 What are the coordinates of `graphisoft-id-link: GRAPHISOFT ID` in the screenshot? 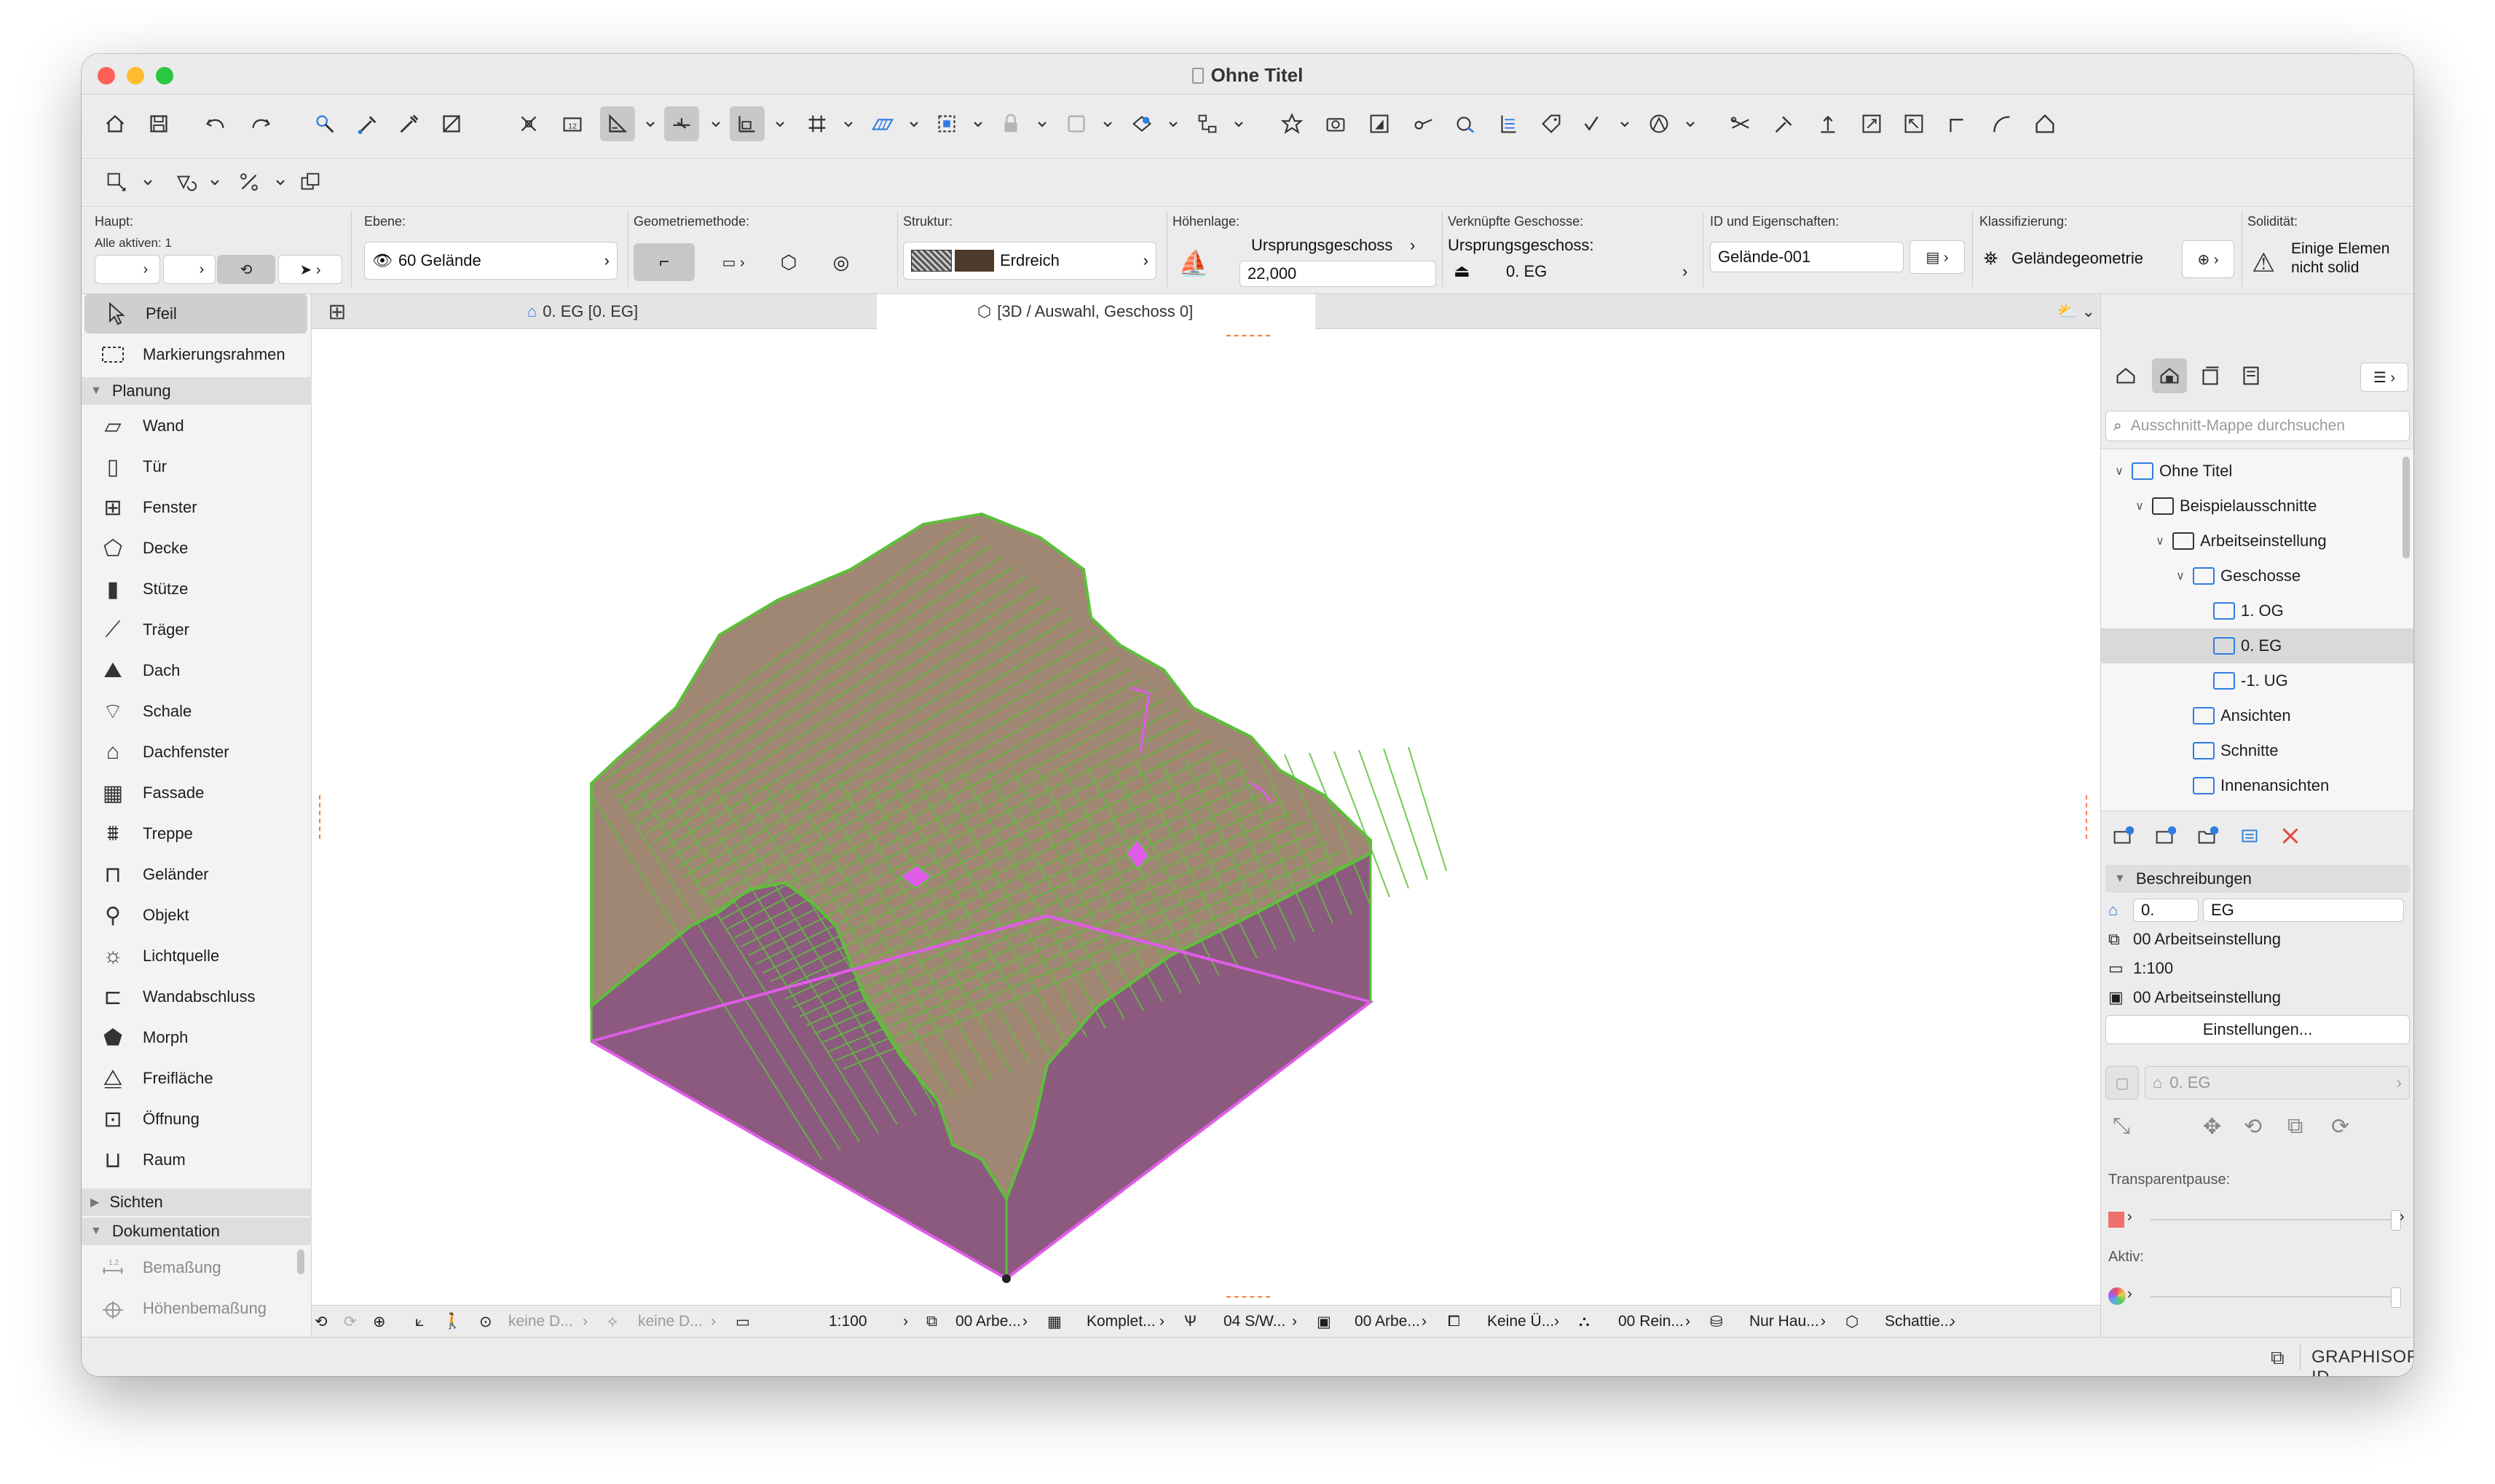 It's located at (2362, 1361).